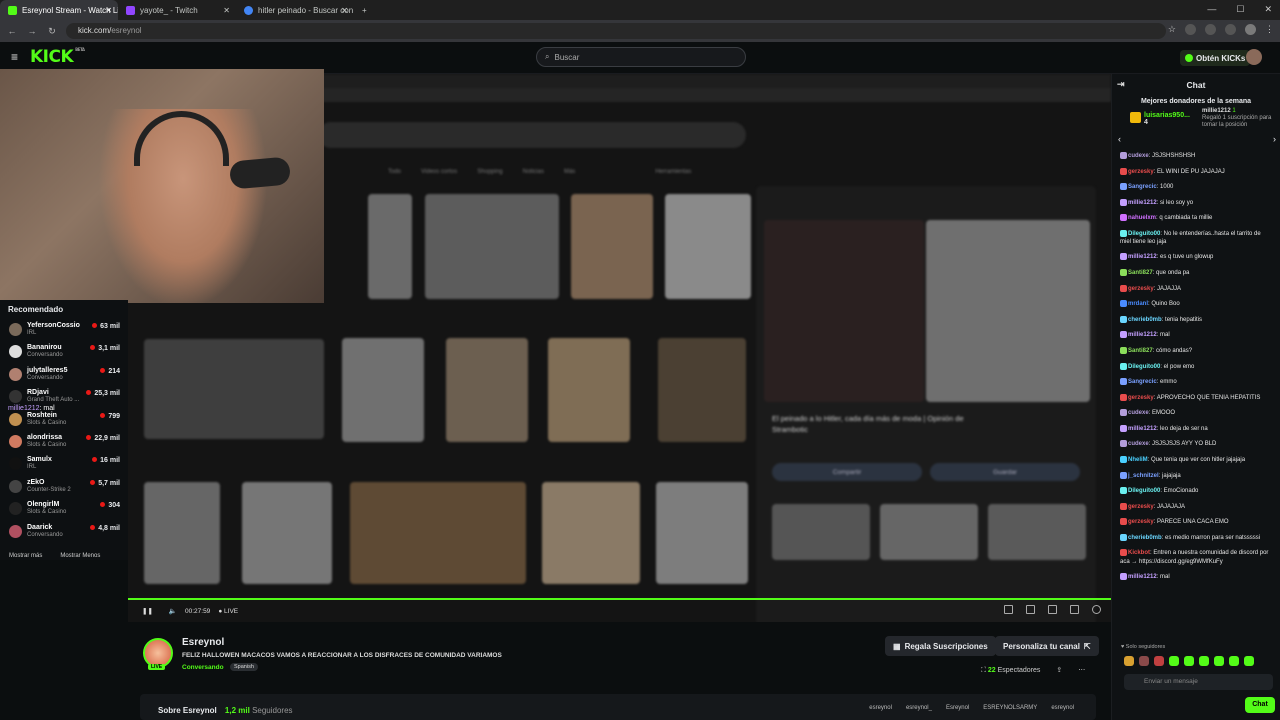 This screenshot has height=720, width=1280. Describe the element at coordinates (1047, 646) in the screenshot. I see `customize-channel-button: Personaliza tu canal ⇱` at that location.